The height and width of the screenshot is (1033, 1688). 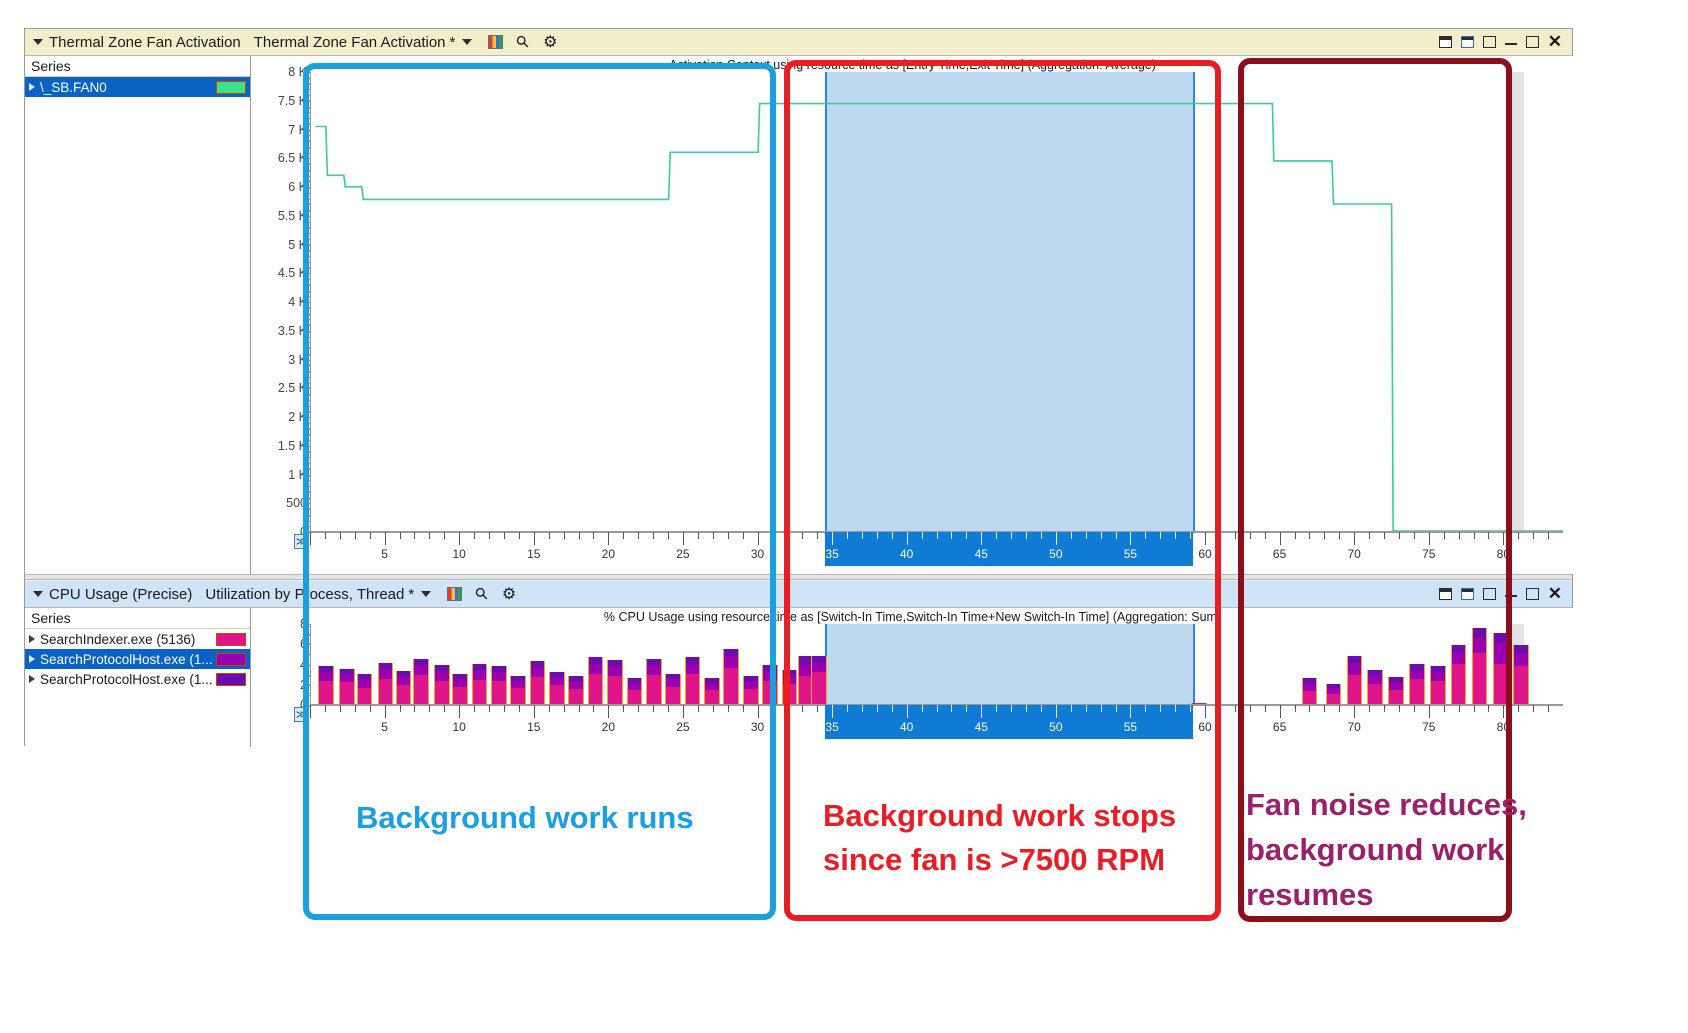 I want to click on series-label: SearchIndexer.exe (5136), so click(x=118, y=639).